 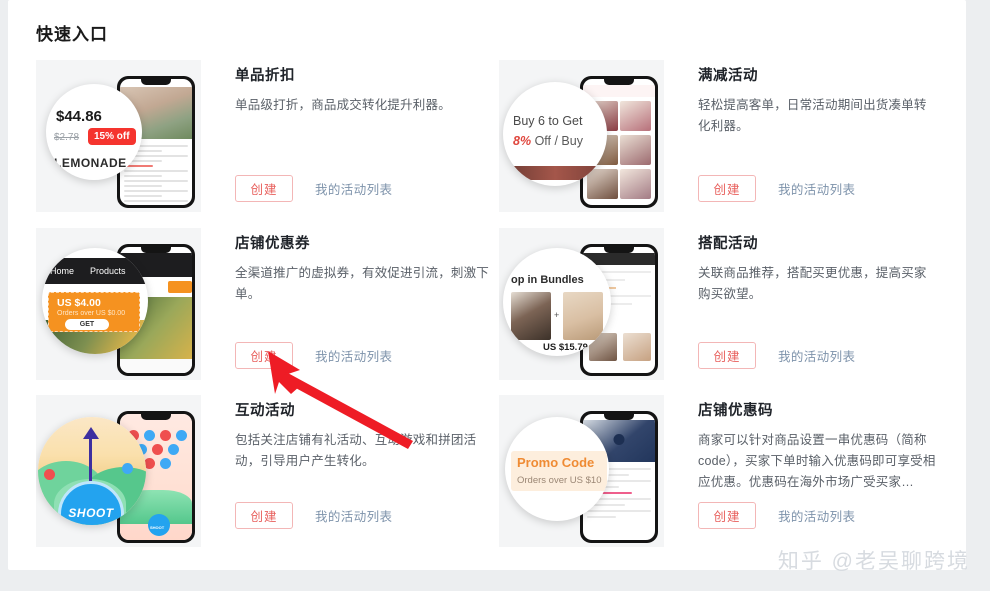 What do you see at coordinates (112, 136) in the screenshot?
I see `thumb-discount-badge: 15% off` at bounding box center [112, 136].